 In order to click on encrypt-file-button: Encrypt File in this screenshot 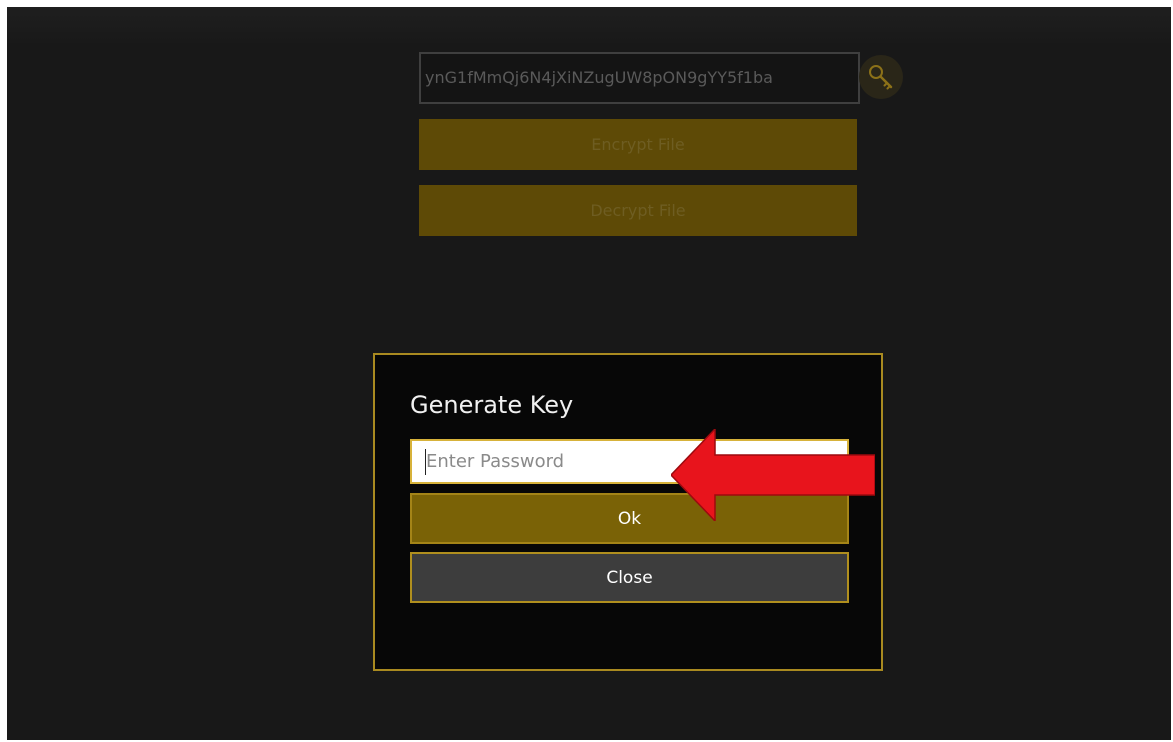, I will do `click(638, 144)`.